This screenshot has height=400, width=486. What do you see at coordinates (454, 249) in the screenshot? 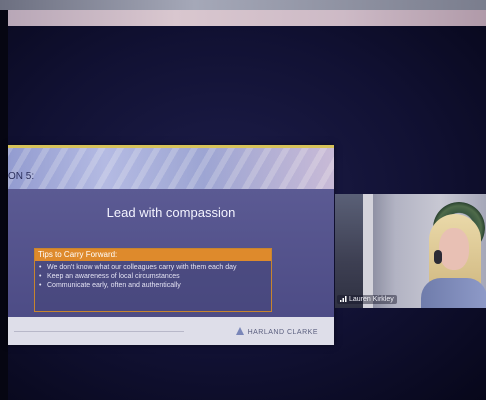
I see `participant-face` at bounding box center [454, 249].